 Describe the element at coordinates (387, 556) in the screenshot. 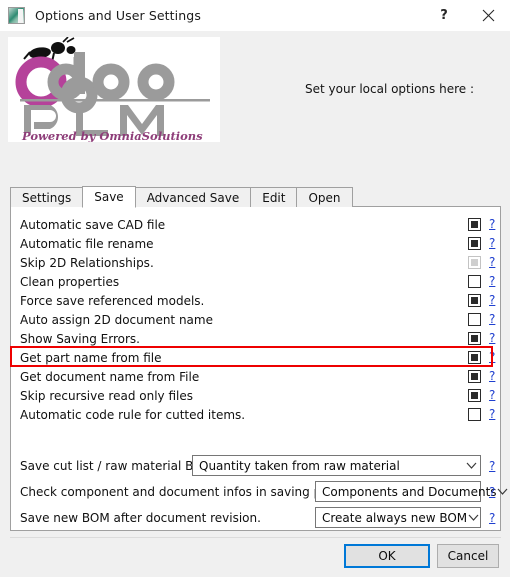

I see `ok-button: OK` at that location.